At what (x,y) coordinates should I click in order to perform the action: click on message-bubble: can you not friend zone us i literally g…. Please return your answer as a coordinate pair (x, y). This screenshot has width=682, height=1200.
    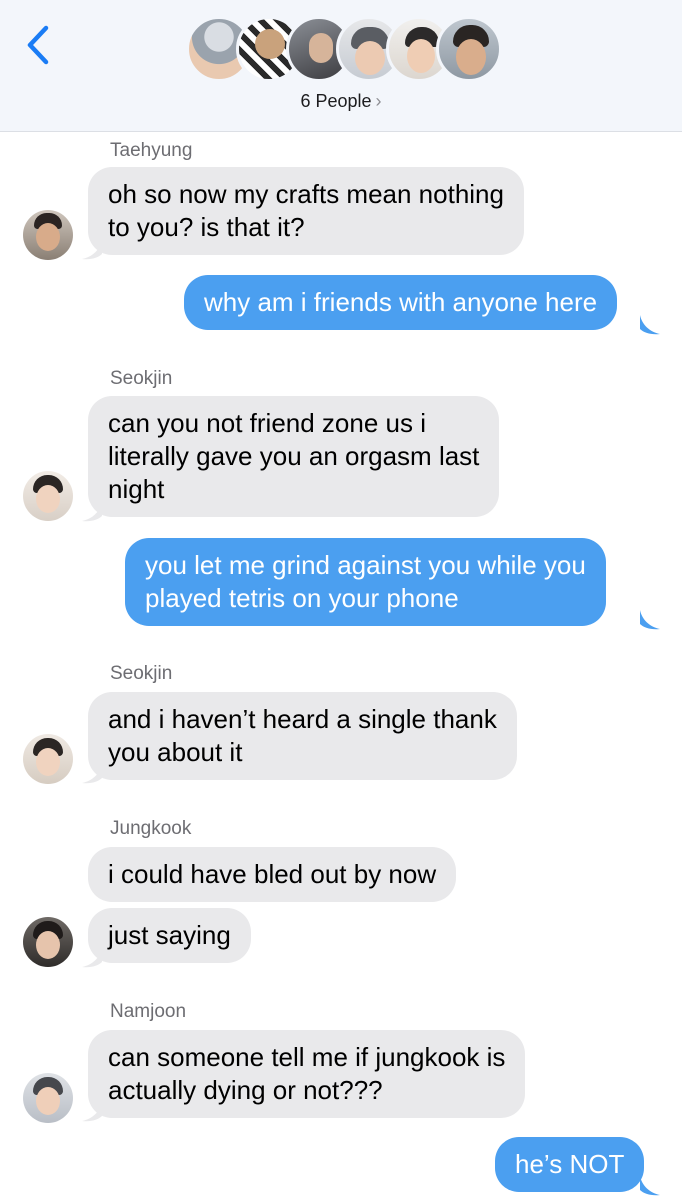
    Looking at the image, I should click on (294, 456).